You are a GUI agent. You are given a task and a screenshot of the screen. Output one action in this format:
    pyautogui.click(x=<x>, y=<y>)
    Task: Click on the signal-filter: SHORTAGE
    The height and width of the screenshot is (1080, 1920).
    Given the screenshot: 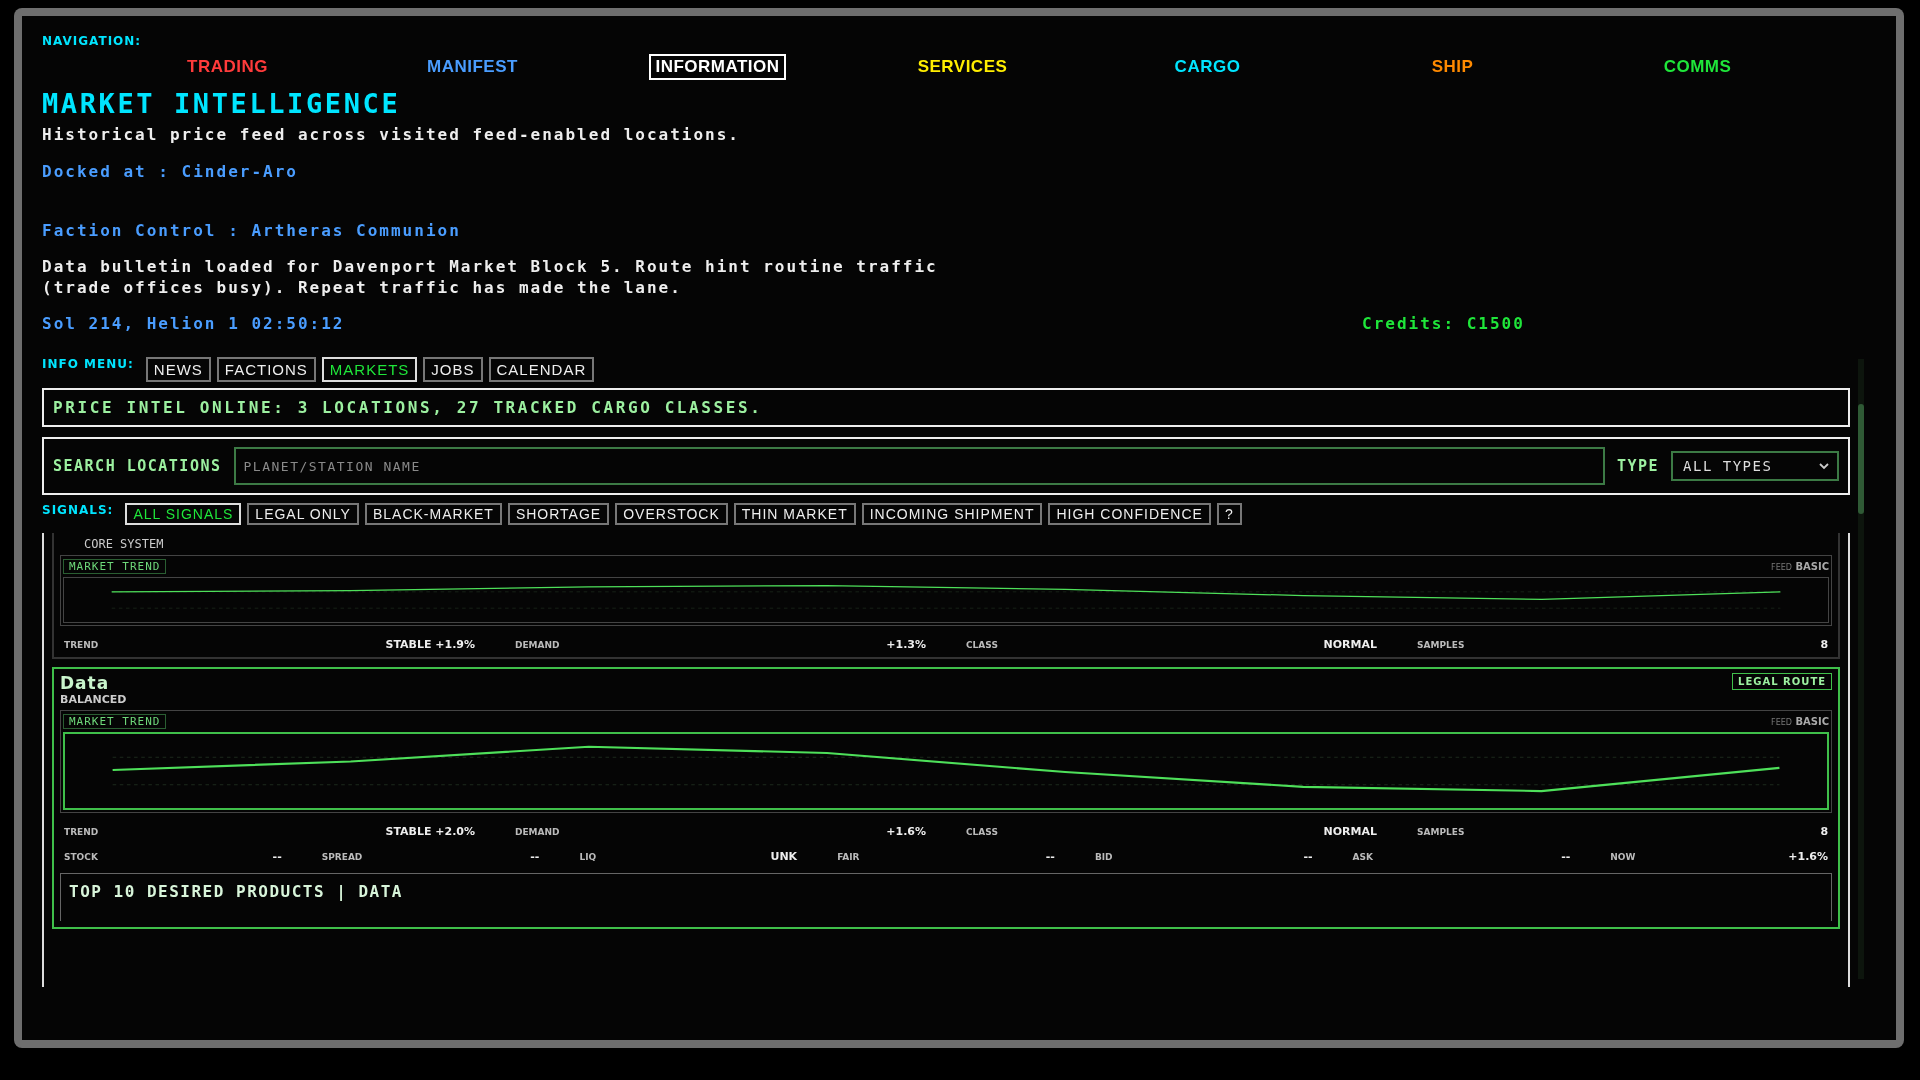 What is the action you would take?
    pyautogui.click(x=558, y=514)
    